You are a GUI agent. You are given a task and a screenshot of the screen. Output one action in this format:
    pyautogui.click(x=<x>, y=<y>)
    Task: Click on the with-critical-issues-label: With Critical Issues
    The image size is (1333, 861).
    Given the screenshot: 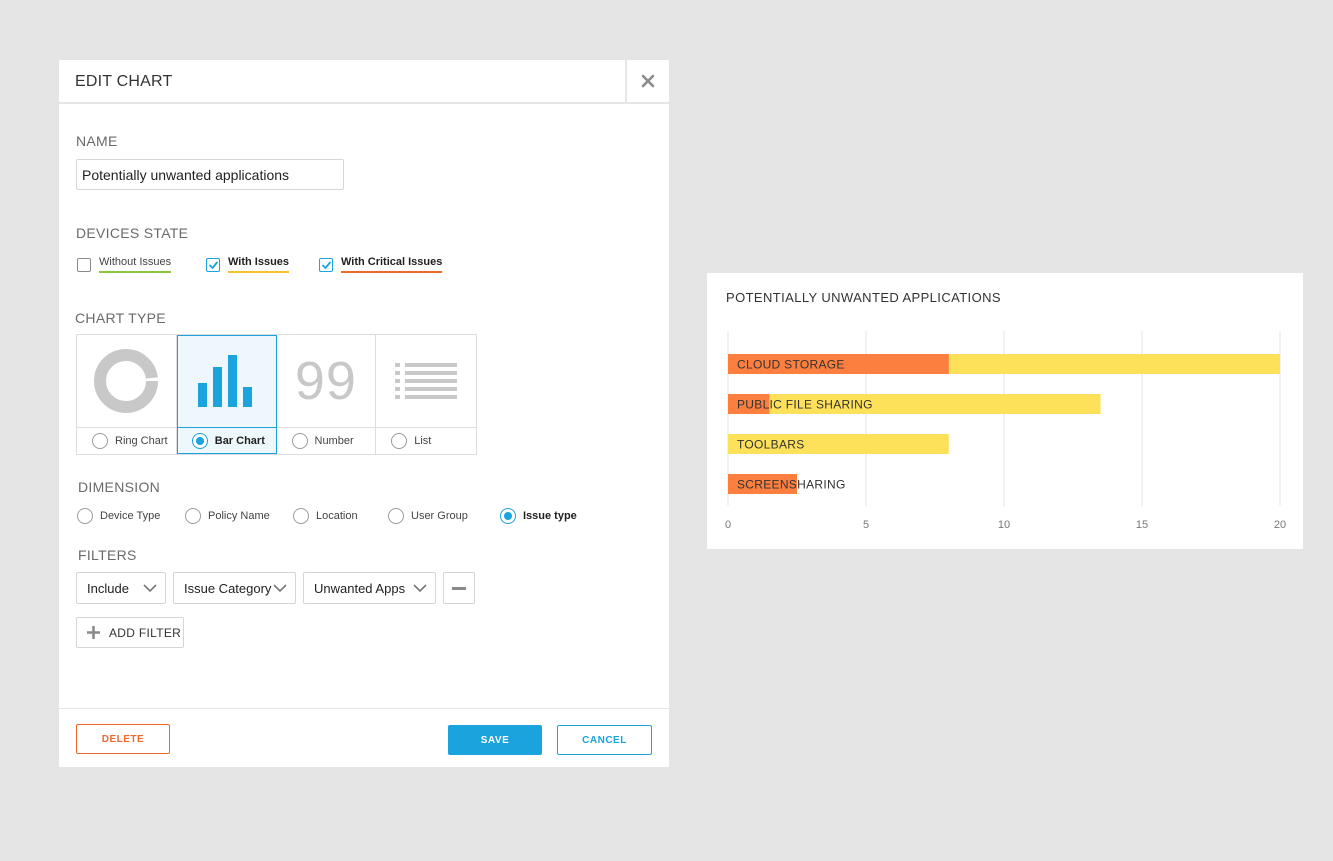 What is the action you would take?
    pyautogui.click(x=392, y=264)
    